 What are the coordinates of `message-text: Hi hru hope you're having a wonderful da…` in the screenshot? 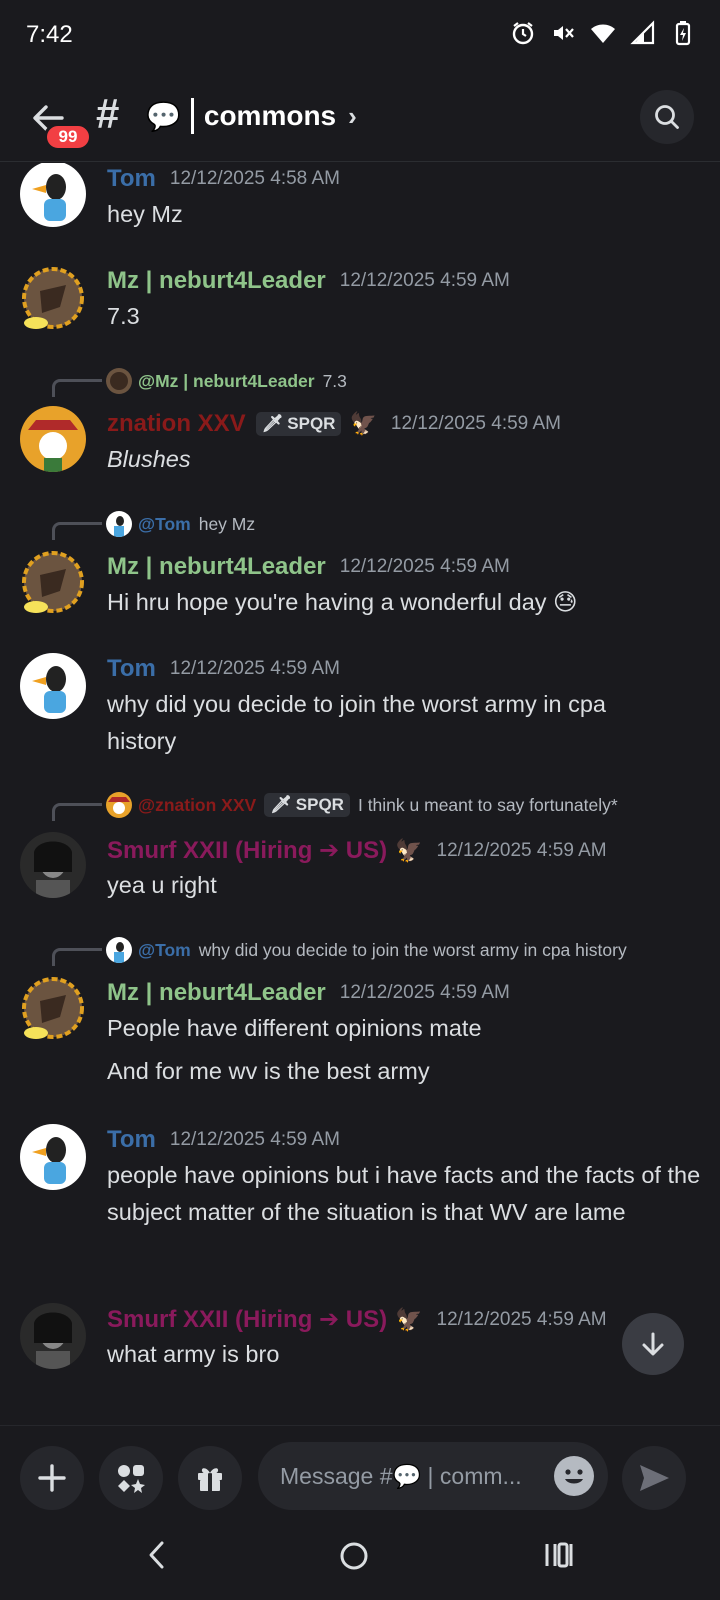 It's located at (342, 602).